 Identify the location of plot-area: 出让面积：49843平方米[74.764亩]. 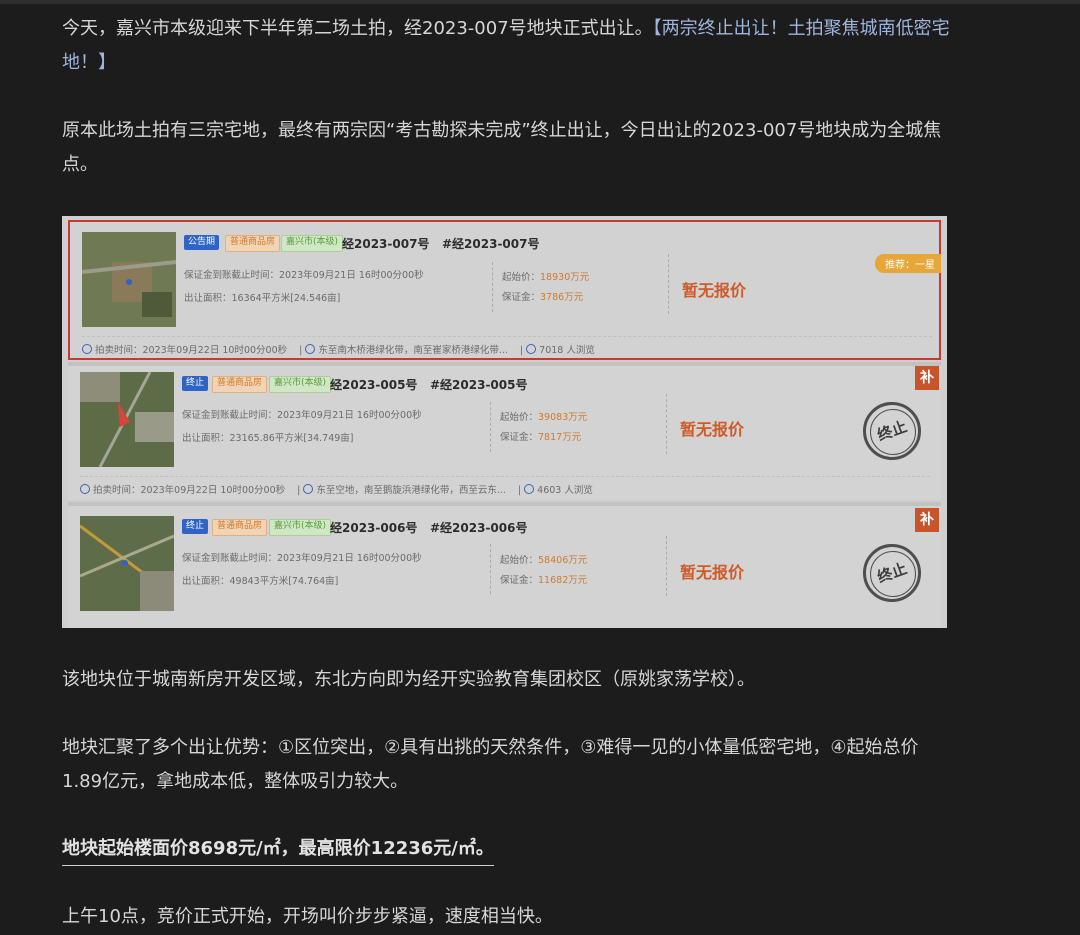
(260, 581).